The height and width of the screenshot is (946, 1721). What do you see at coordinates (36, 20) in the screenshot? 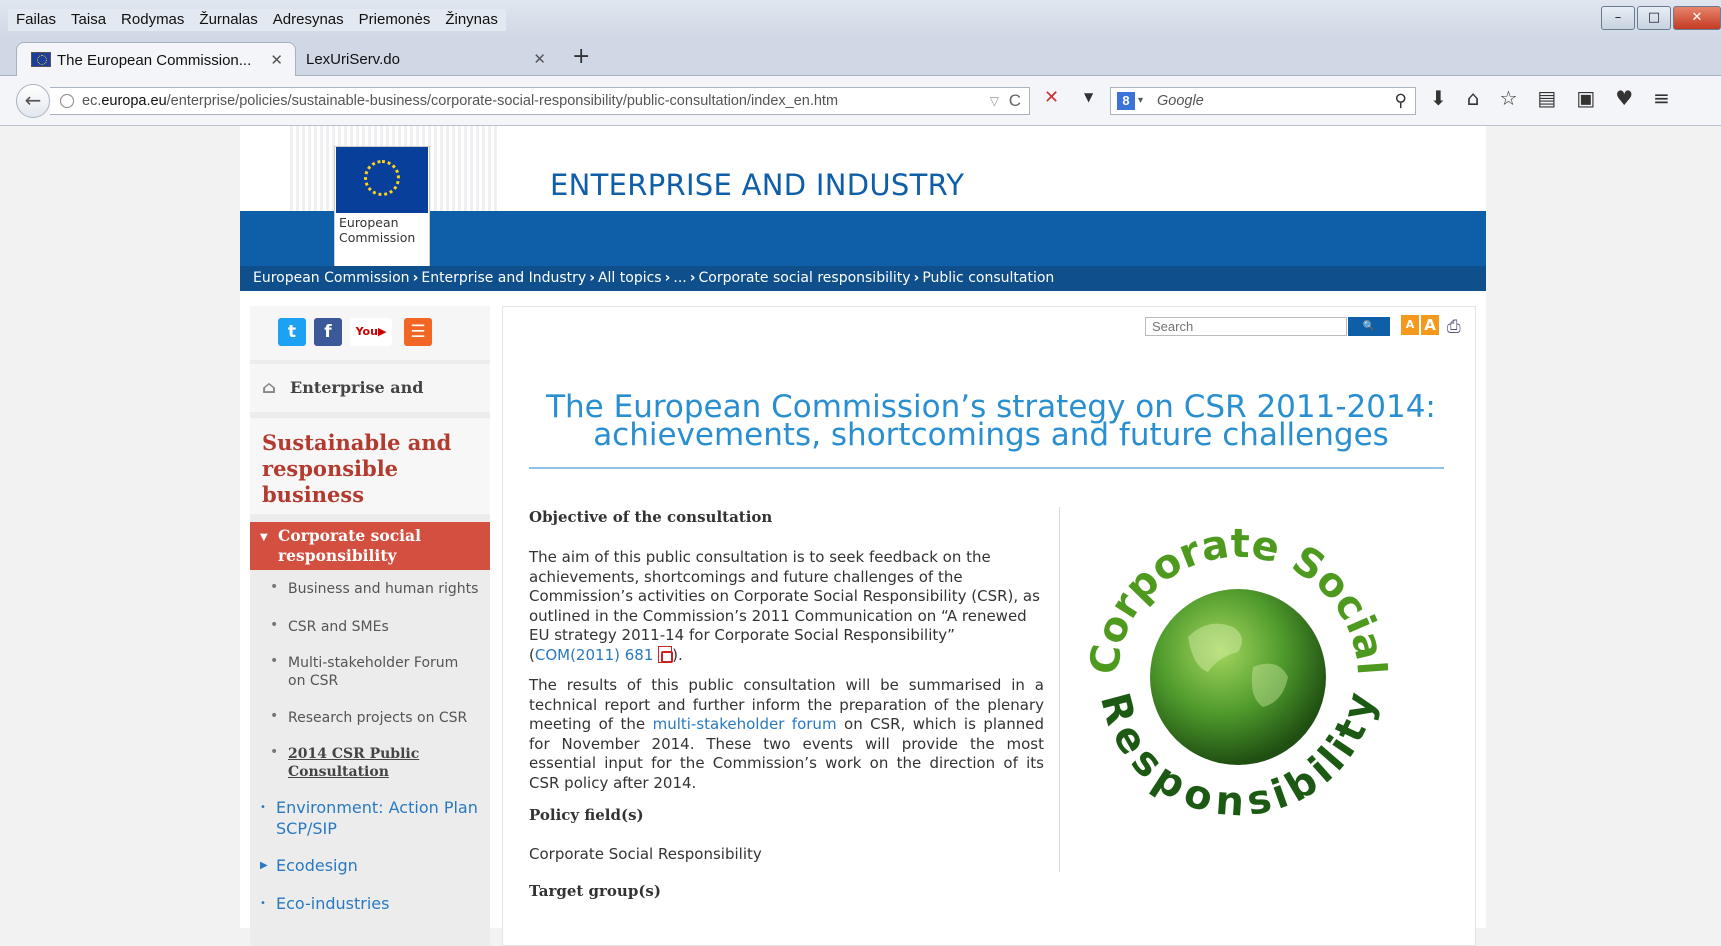
I see `menu-file: Failas` at bounding box center [36, 20].